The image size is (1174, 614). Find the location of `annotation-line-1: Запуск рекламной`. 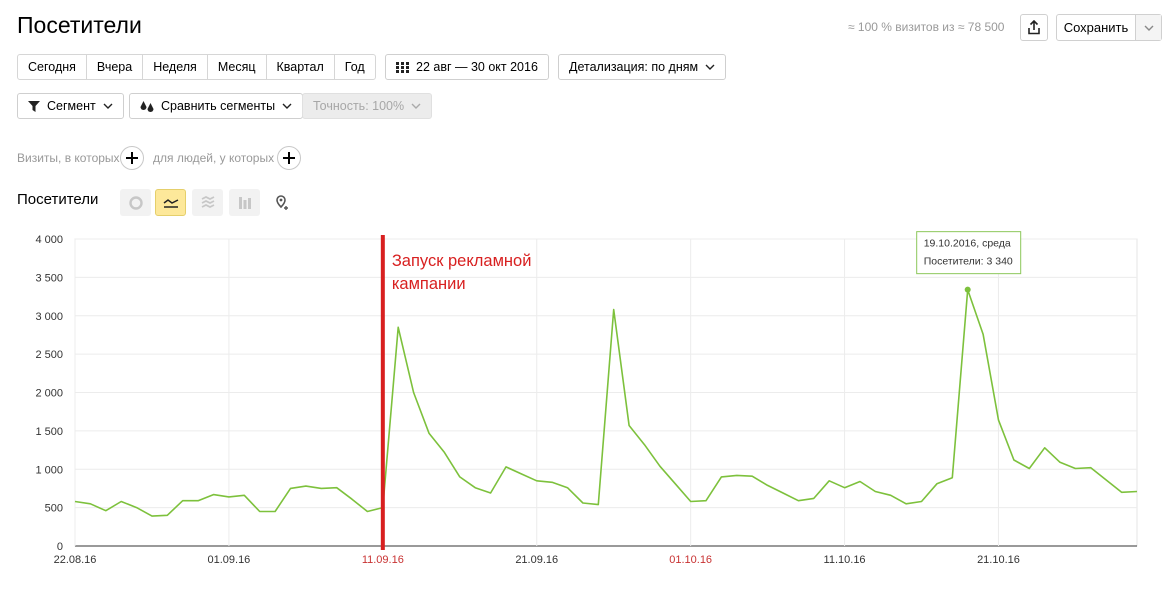

annotation-line-1: Запуск рекламной is located at coordinates (462, 261).